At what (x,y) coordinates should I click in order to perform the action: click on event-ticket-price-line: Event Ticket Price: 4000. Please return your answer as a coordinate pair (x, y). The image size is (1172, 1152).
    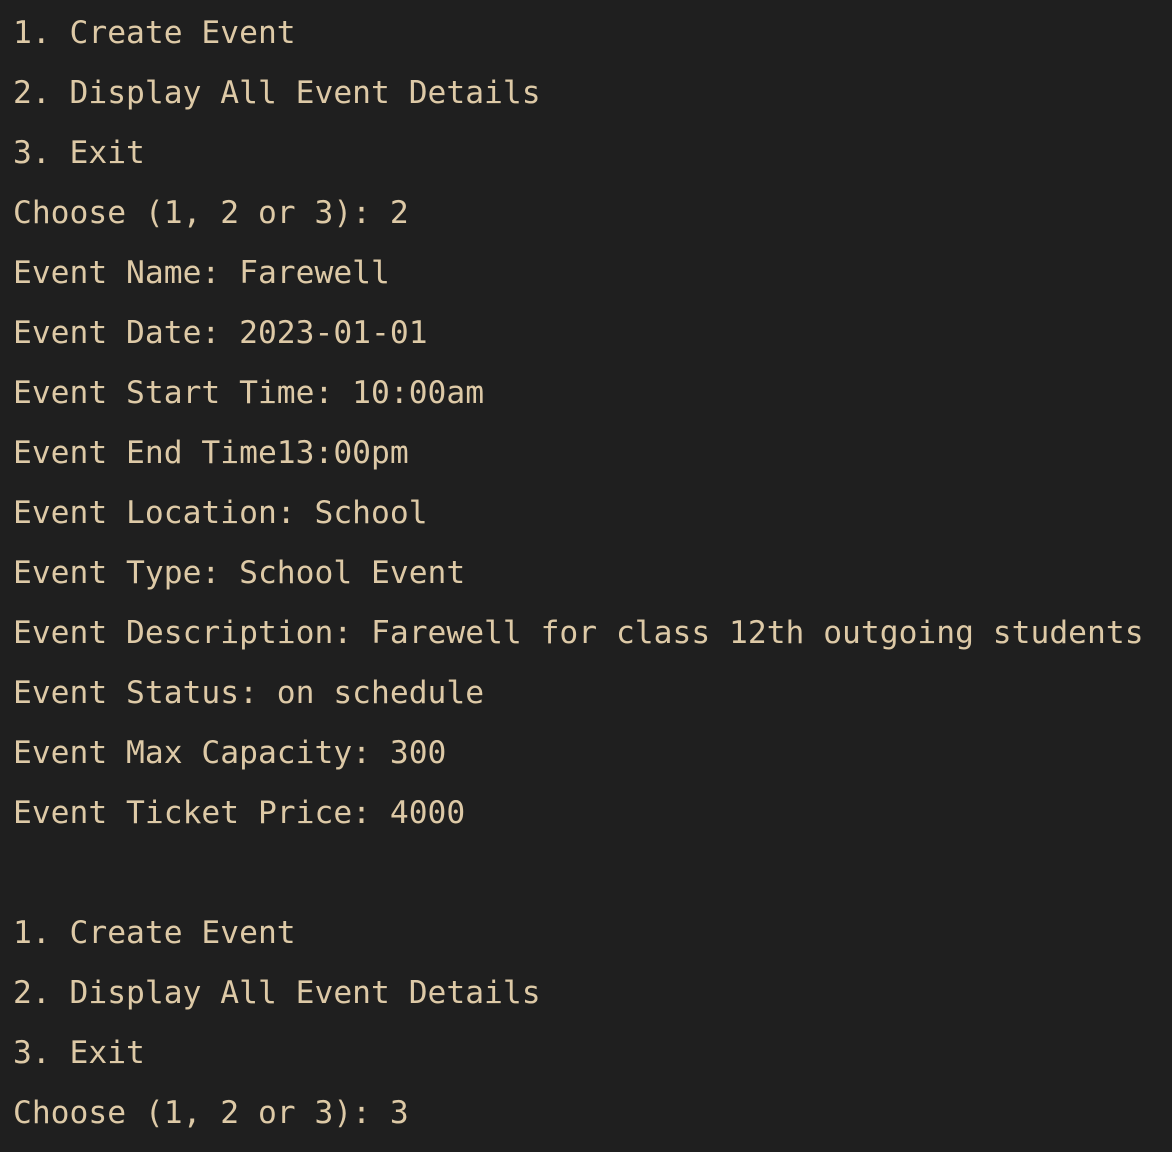
    Looking at the image, I should click on (239, 813).